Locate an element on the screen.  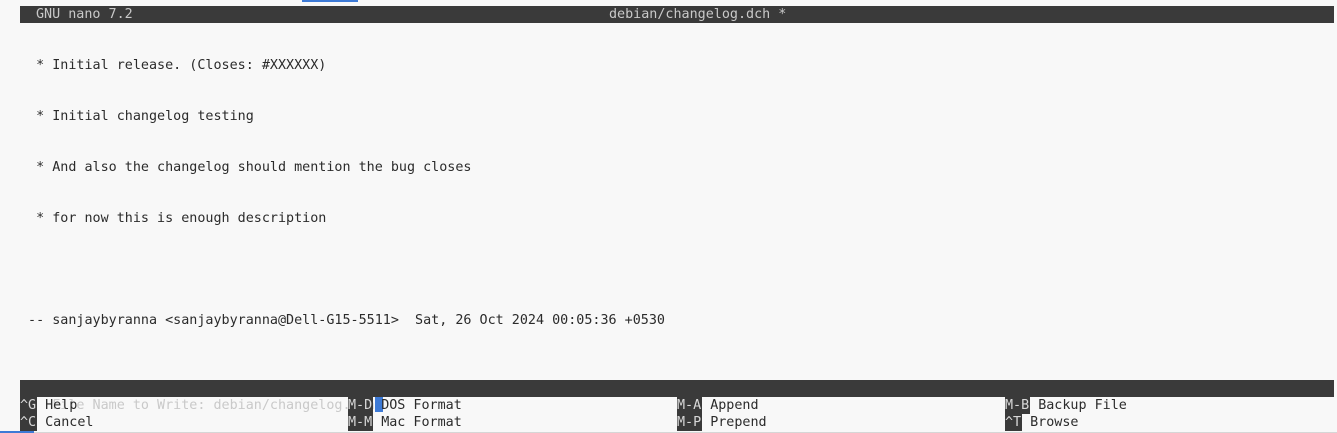
shortcut-key: ^T is located at coordinates (1014, 422).